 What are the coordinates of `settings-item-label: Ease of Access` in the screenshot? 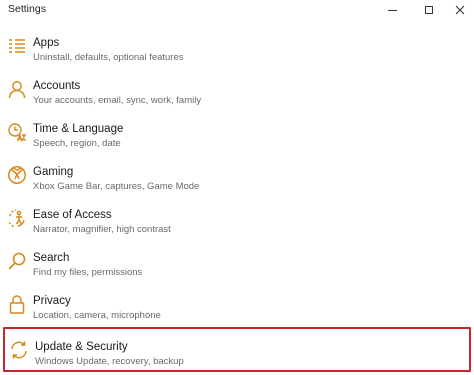 It's located at (72, 215).